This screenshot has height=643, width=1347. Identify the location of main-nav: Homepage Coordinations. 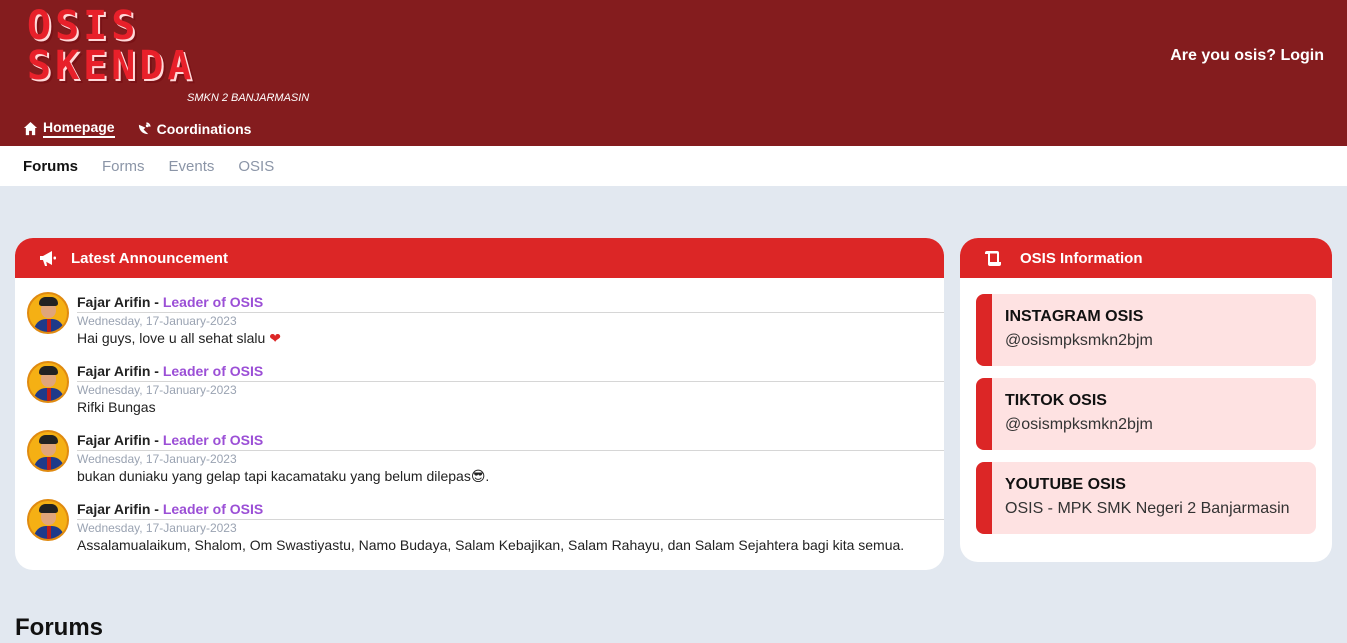
(137, 128).